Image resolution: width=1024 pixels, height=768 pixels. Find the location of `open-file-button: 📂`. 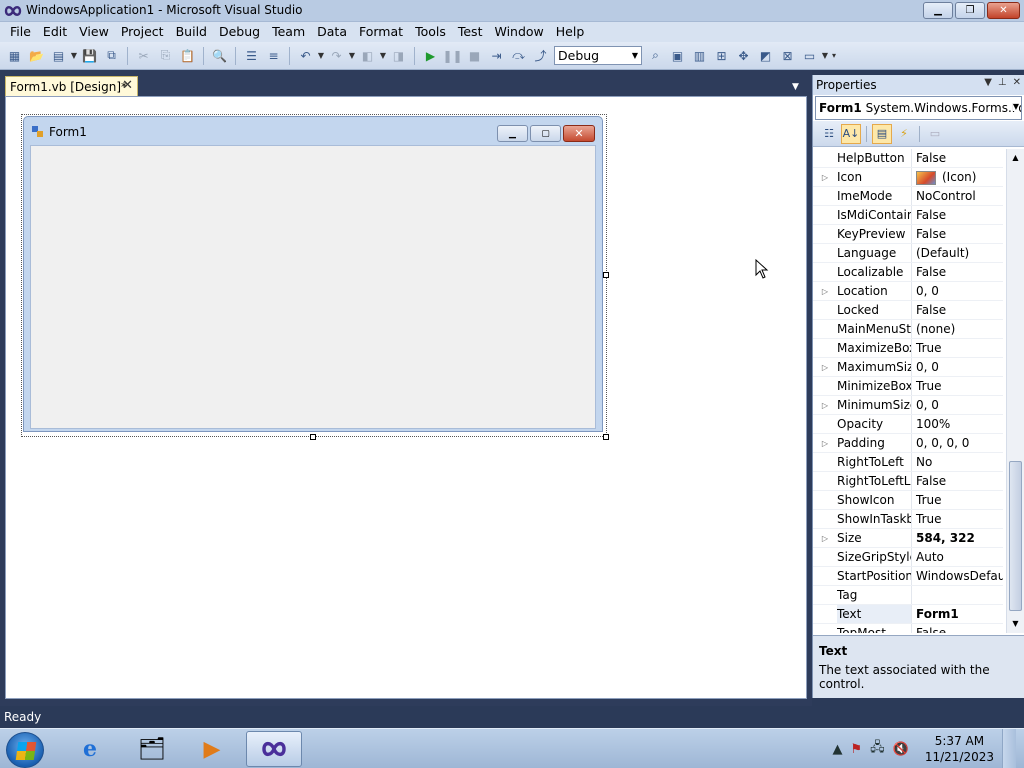

open-file-button: 📂 is located at coordinates (36, 55).